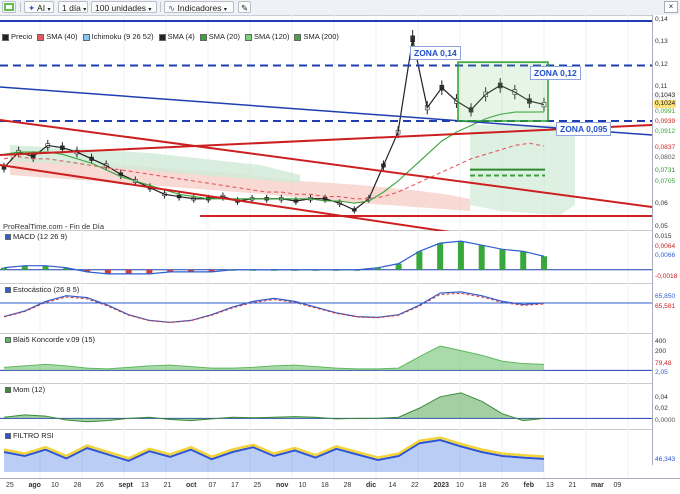 The width and height of the screenshot is (680, 494). I want to click on legend-item: SMA (20), so click(220, 36).